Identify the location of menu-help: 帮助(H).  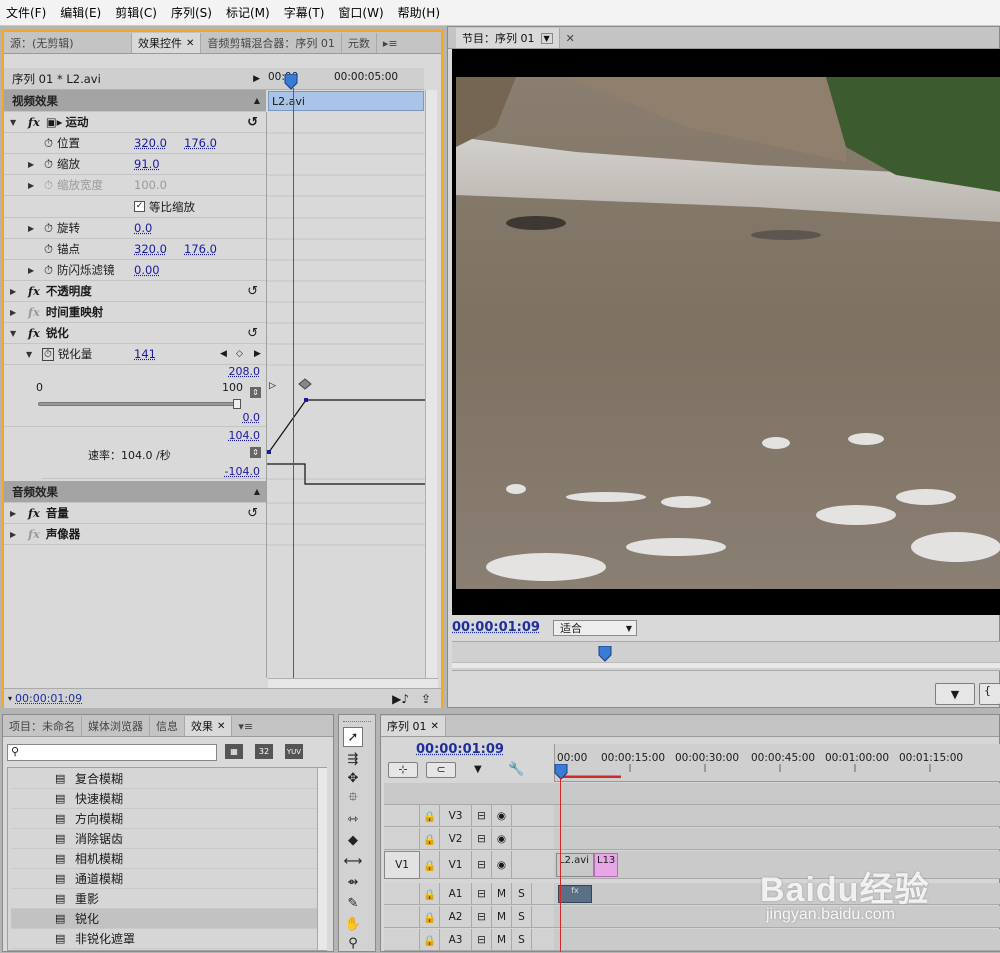
(419, 12).